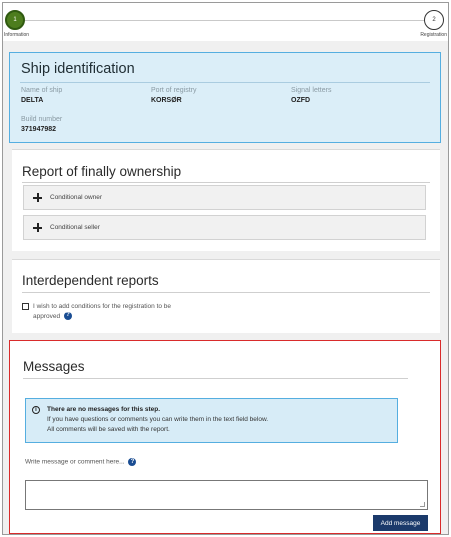 This screenshot has width=451, height=537. Describe the element at coordinates (90, 280) in the screenshot. I see `interdependent-reports-title: Interdependent reports` at that location.